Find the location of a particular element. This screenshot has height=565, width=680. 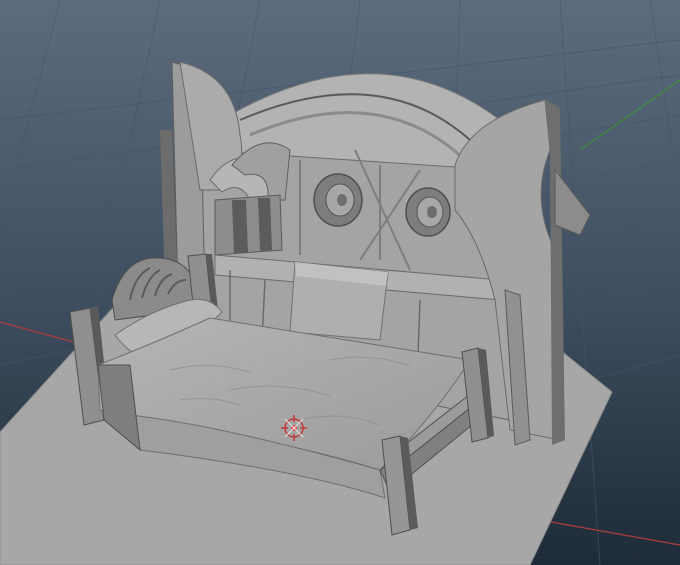

emblem-right is located at coordinates (428, 212).